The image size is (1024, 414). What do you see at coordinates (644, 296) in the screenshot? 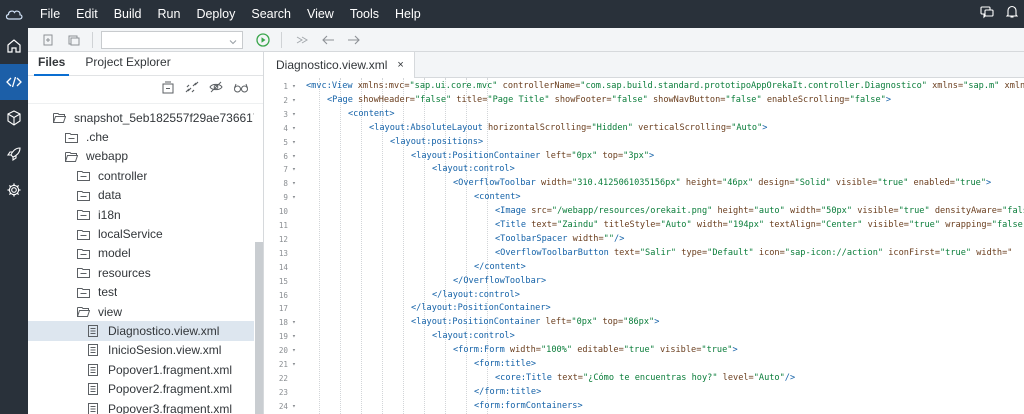
I see `code-line: 16 </layout:control>` at bounding box center [644, 296].